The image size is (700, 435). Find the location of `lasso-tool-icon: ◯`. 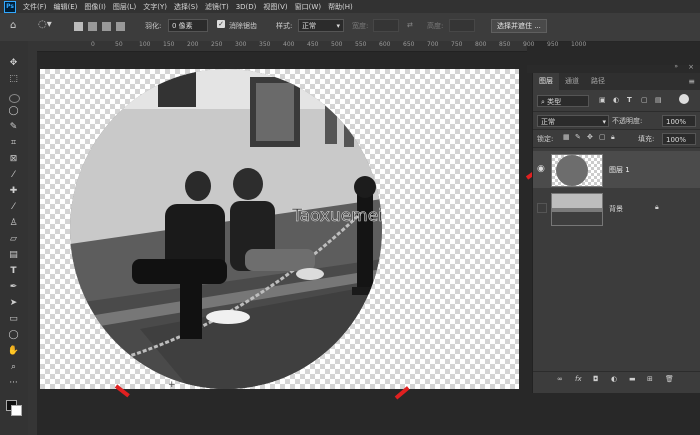

lasso-tool-icon: ◯ is located at coordinates (13, 111).